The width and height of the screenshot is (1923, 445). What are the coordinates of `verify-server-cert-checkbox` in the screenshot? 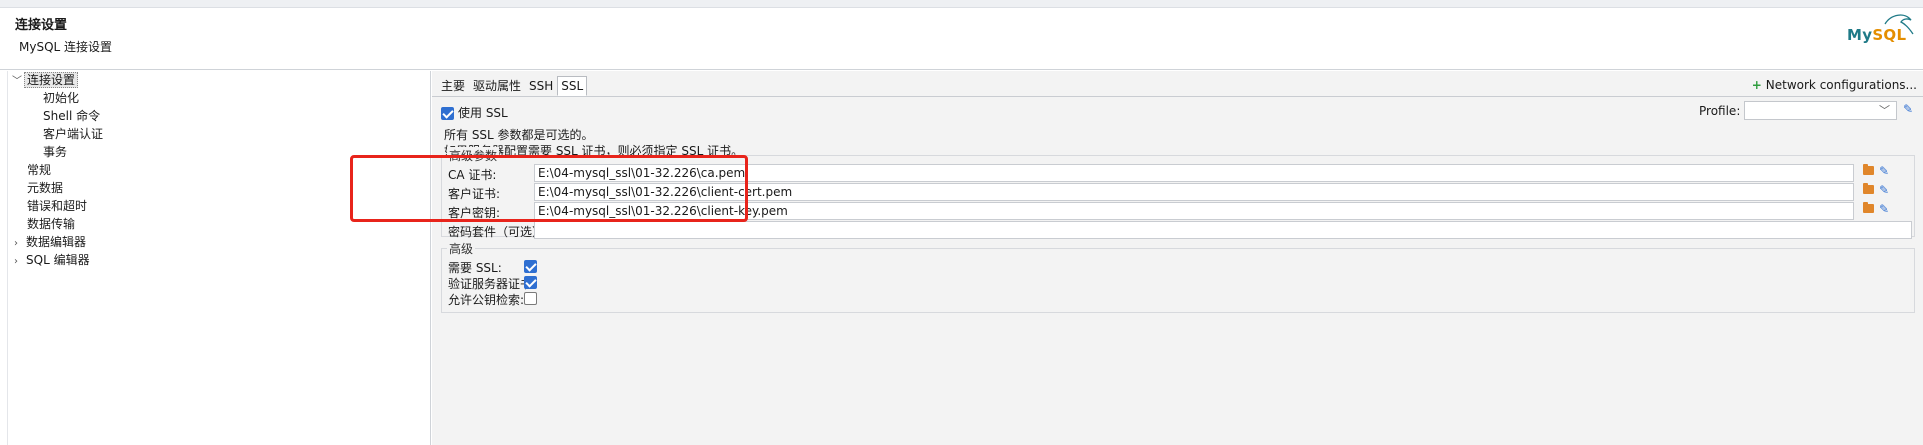 It's located at (530, 282).